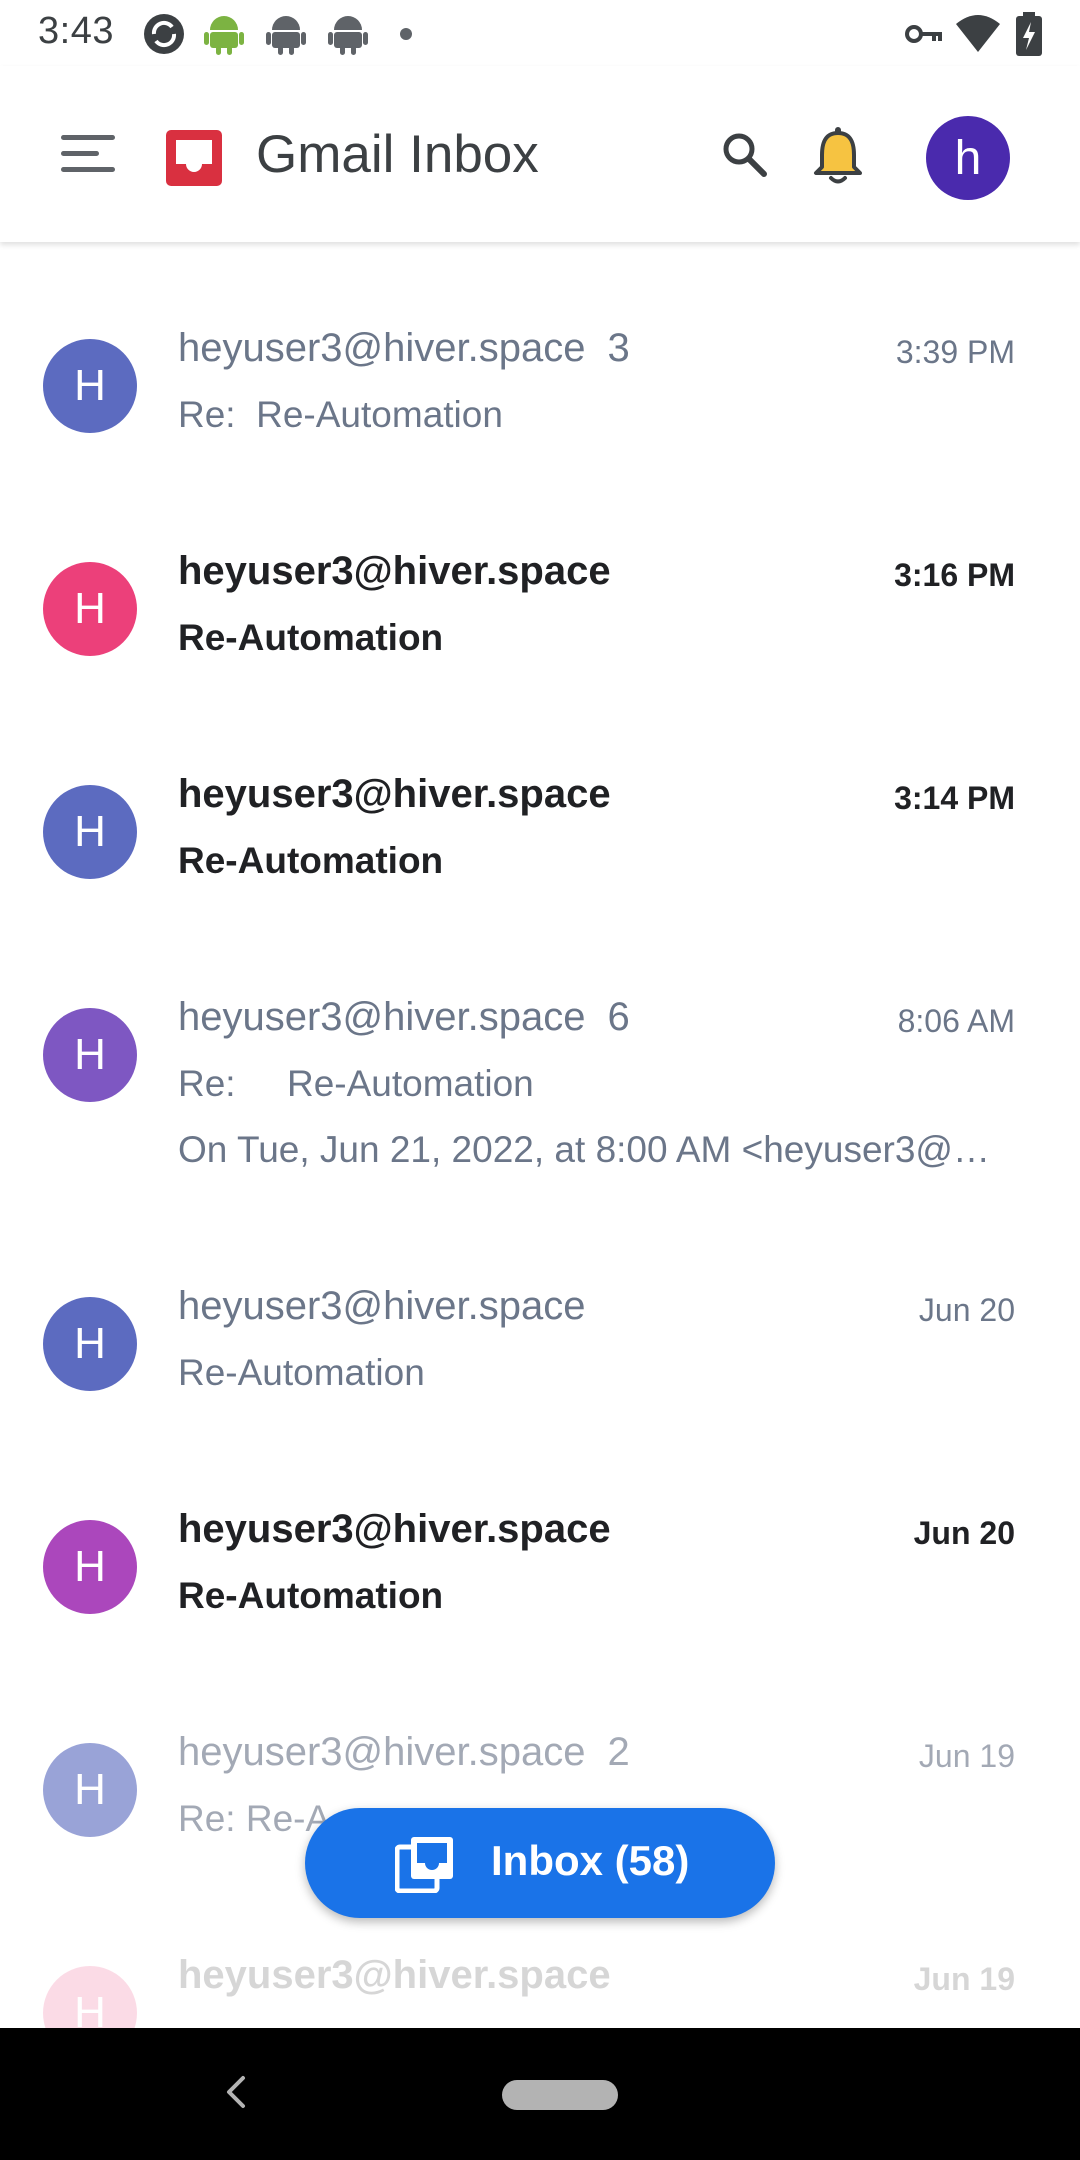 The image size is (1080, 2160). Describe the element at coordinates (164, 34) in the screenshot. I see `sync-icon` at that location.